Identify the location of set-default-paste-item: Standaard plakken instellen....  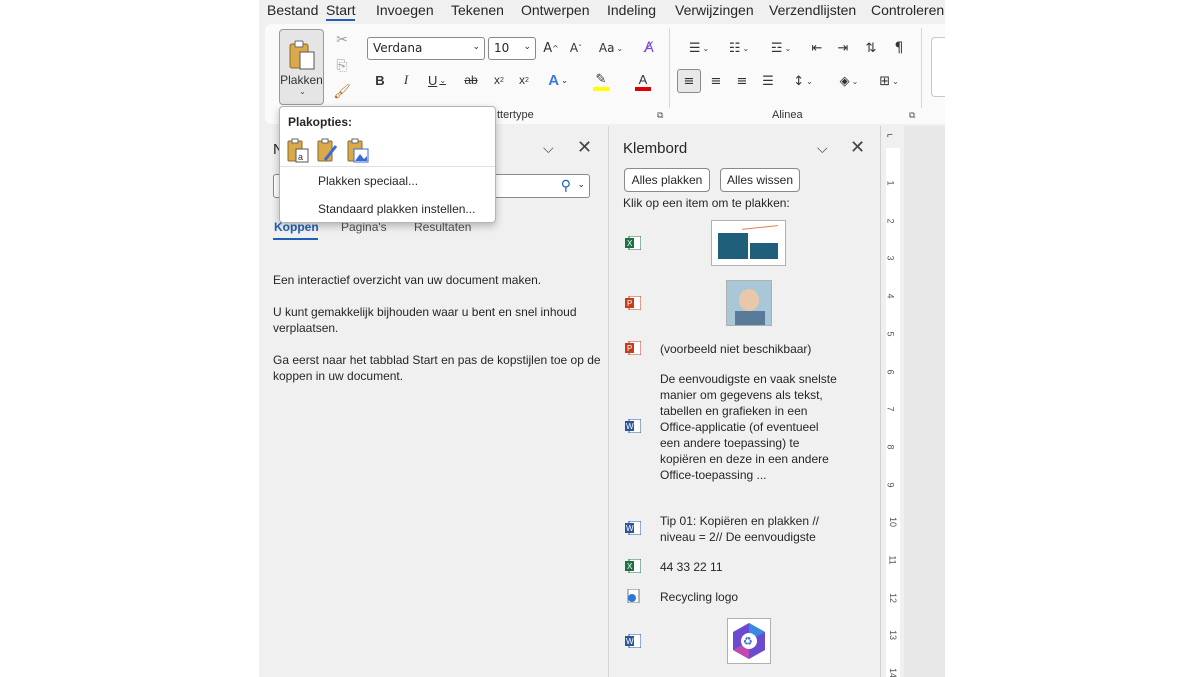
(396, 209).